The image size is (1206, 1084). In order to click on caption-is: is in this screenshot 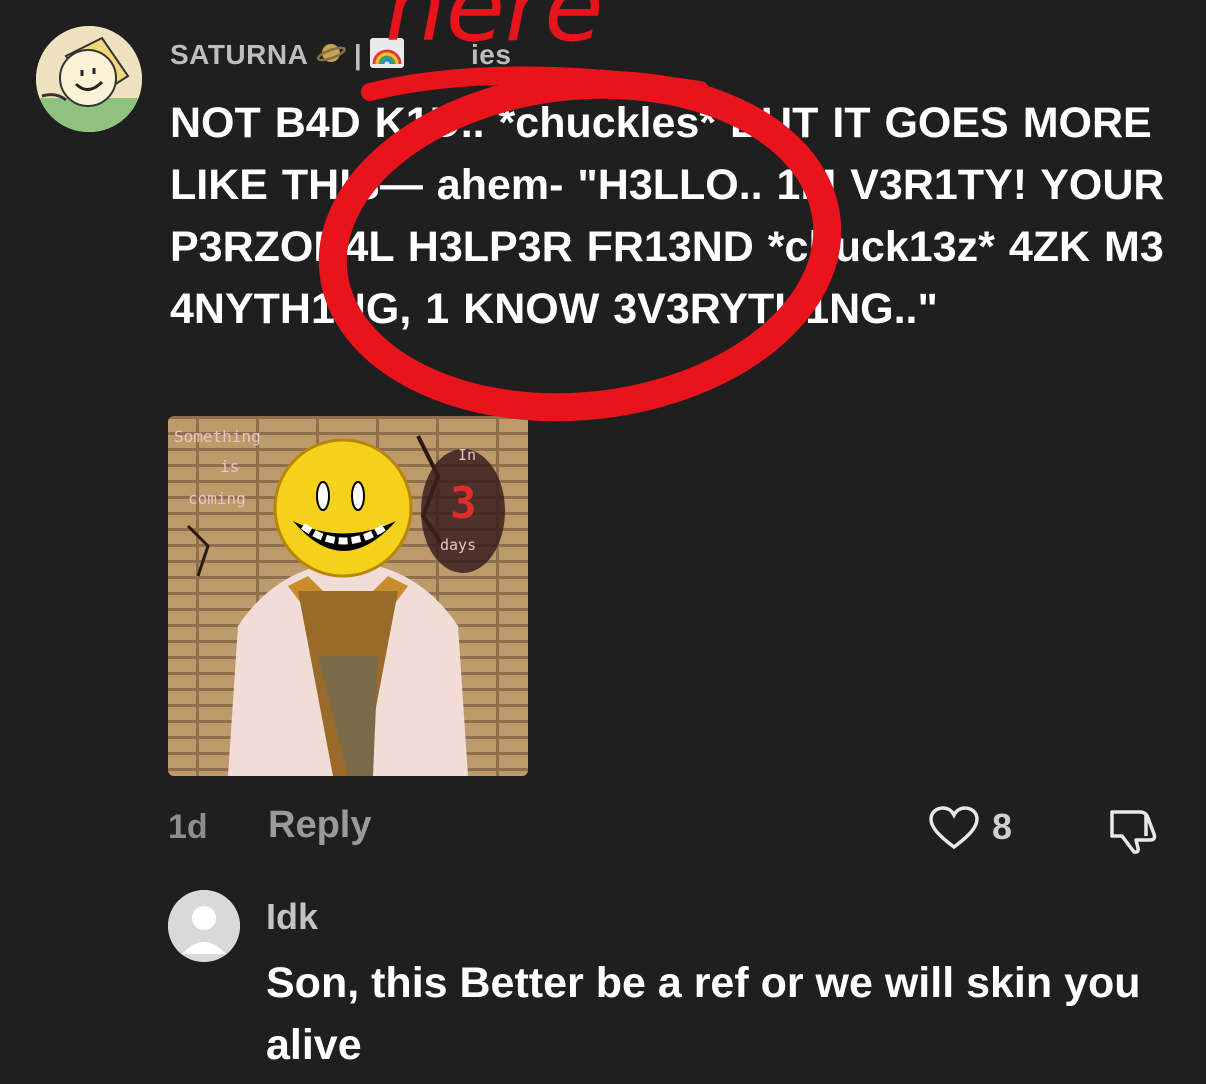, I will do `click(229, 466)`.